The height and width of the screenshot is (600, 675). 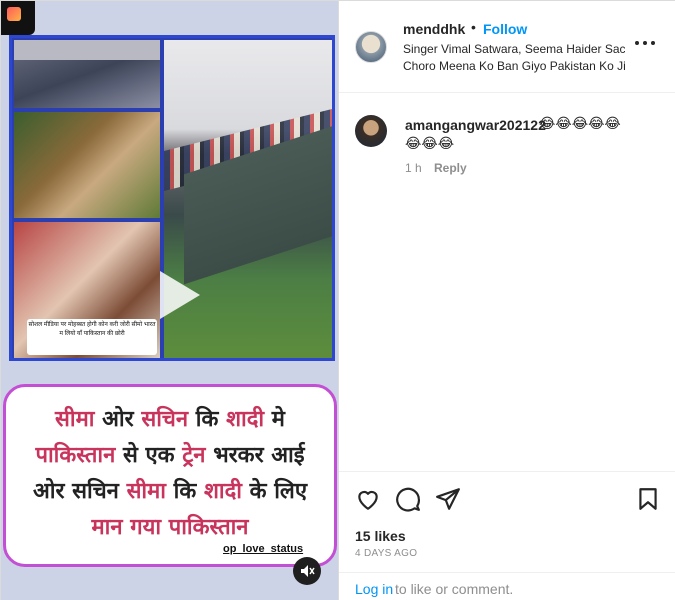 What do you see at coordinates (374, 589) in the screenshot?
I see `login-link: Log in` at bounding box center [374, 589].